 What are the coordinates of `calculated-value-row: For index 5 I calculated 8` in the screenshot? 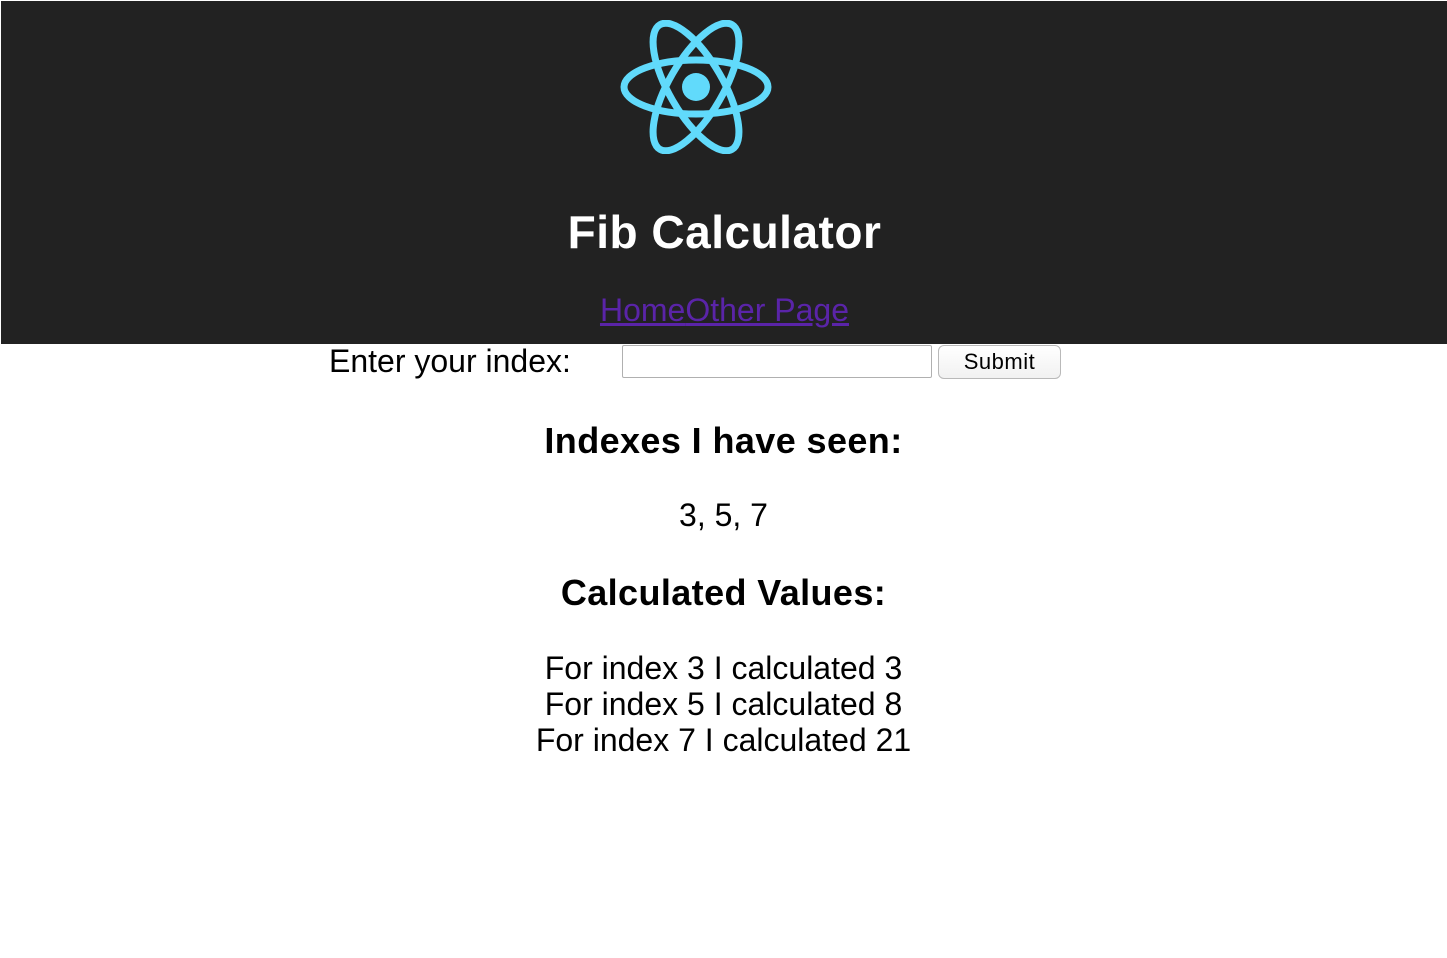 It's located at (723, 704).